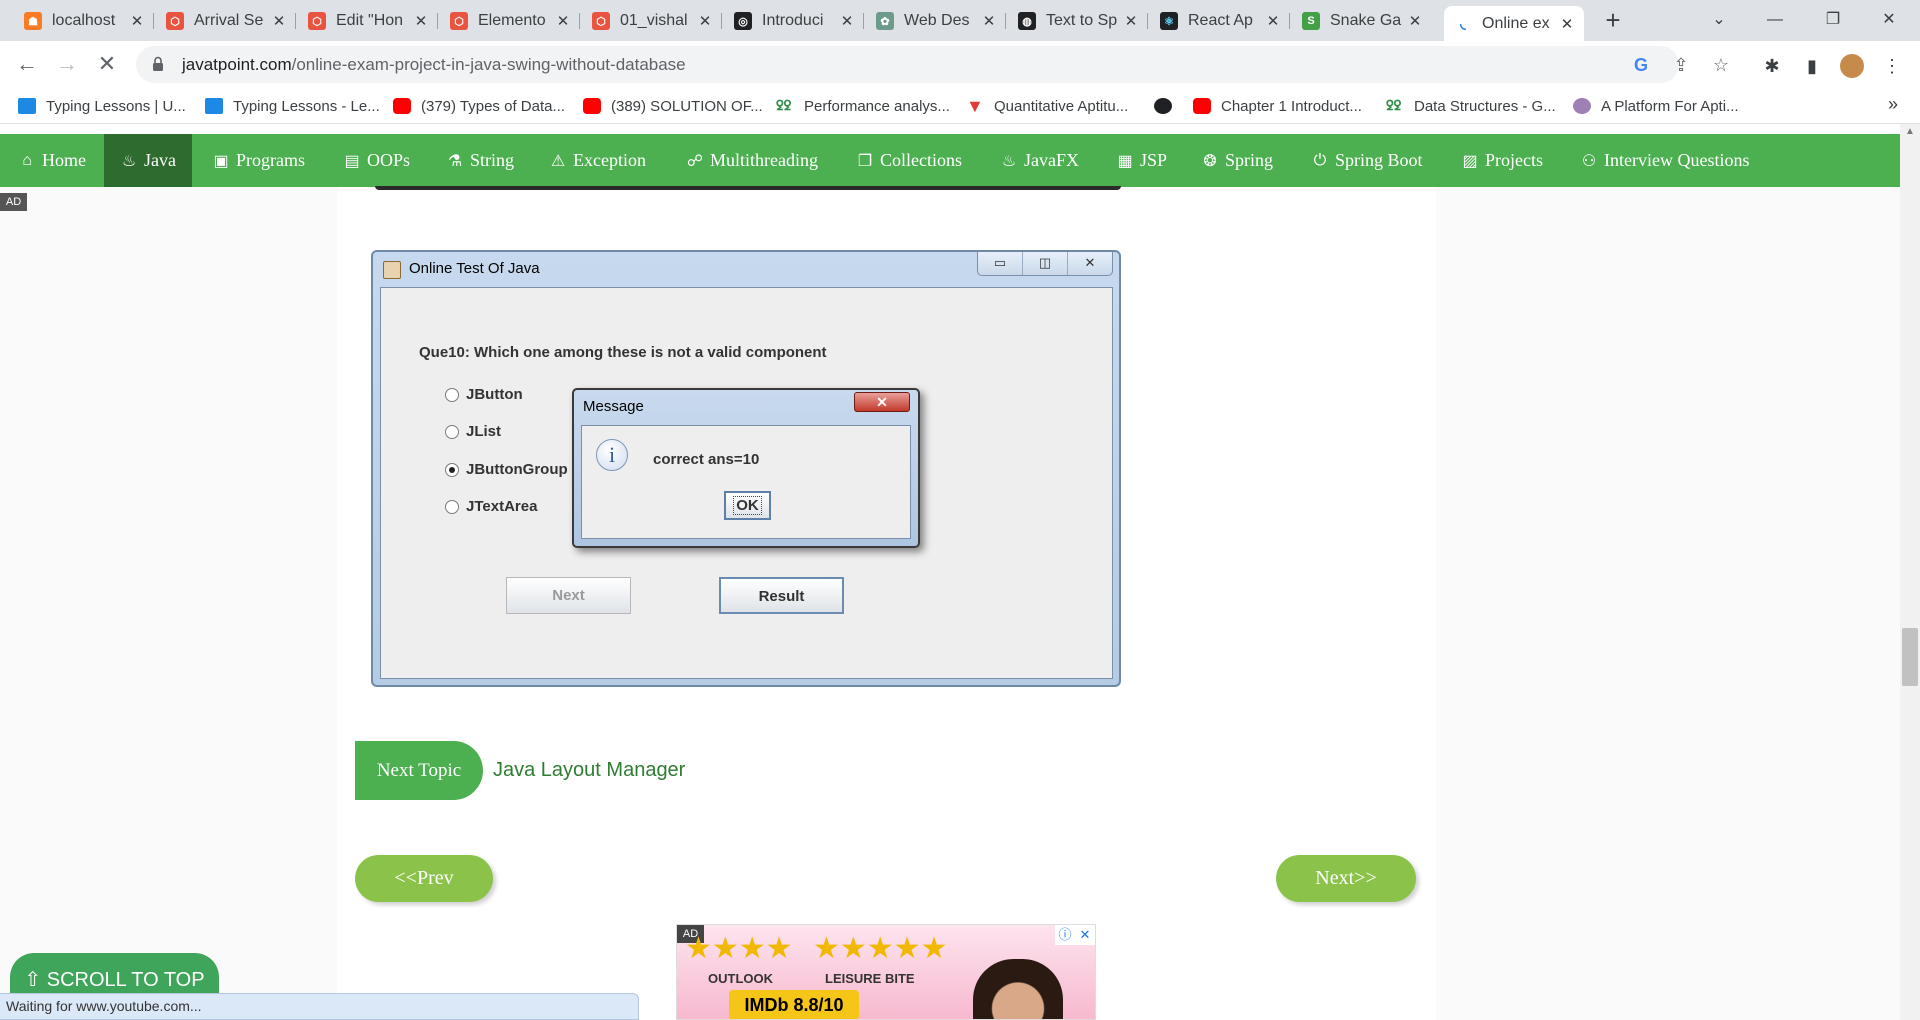  Describe the element at coordinates (258, 160) in the screenshot. I see `nav-item-programs: ▣ Programs` at that location.